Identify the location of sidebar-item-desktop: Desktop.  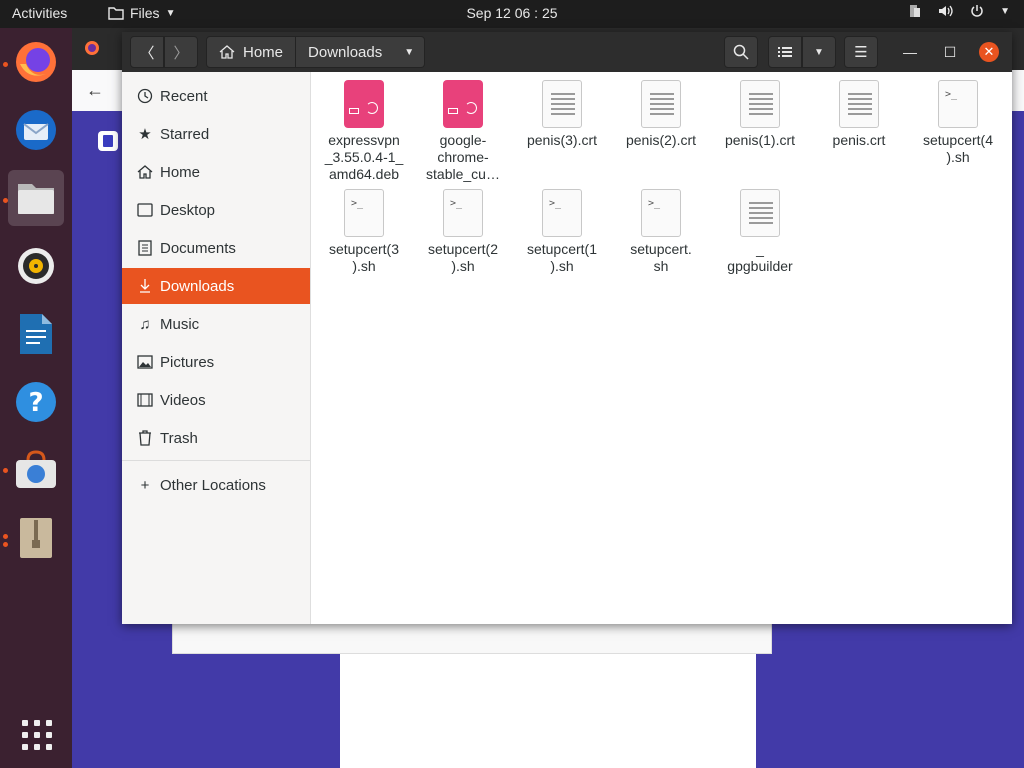
(216, 210).